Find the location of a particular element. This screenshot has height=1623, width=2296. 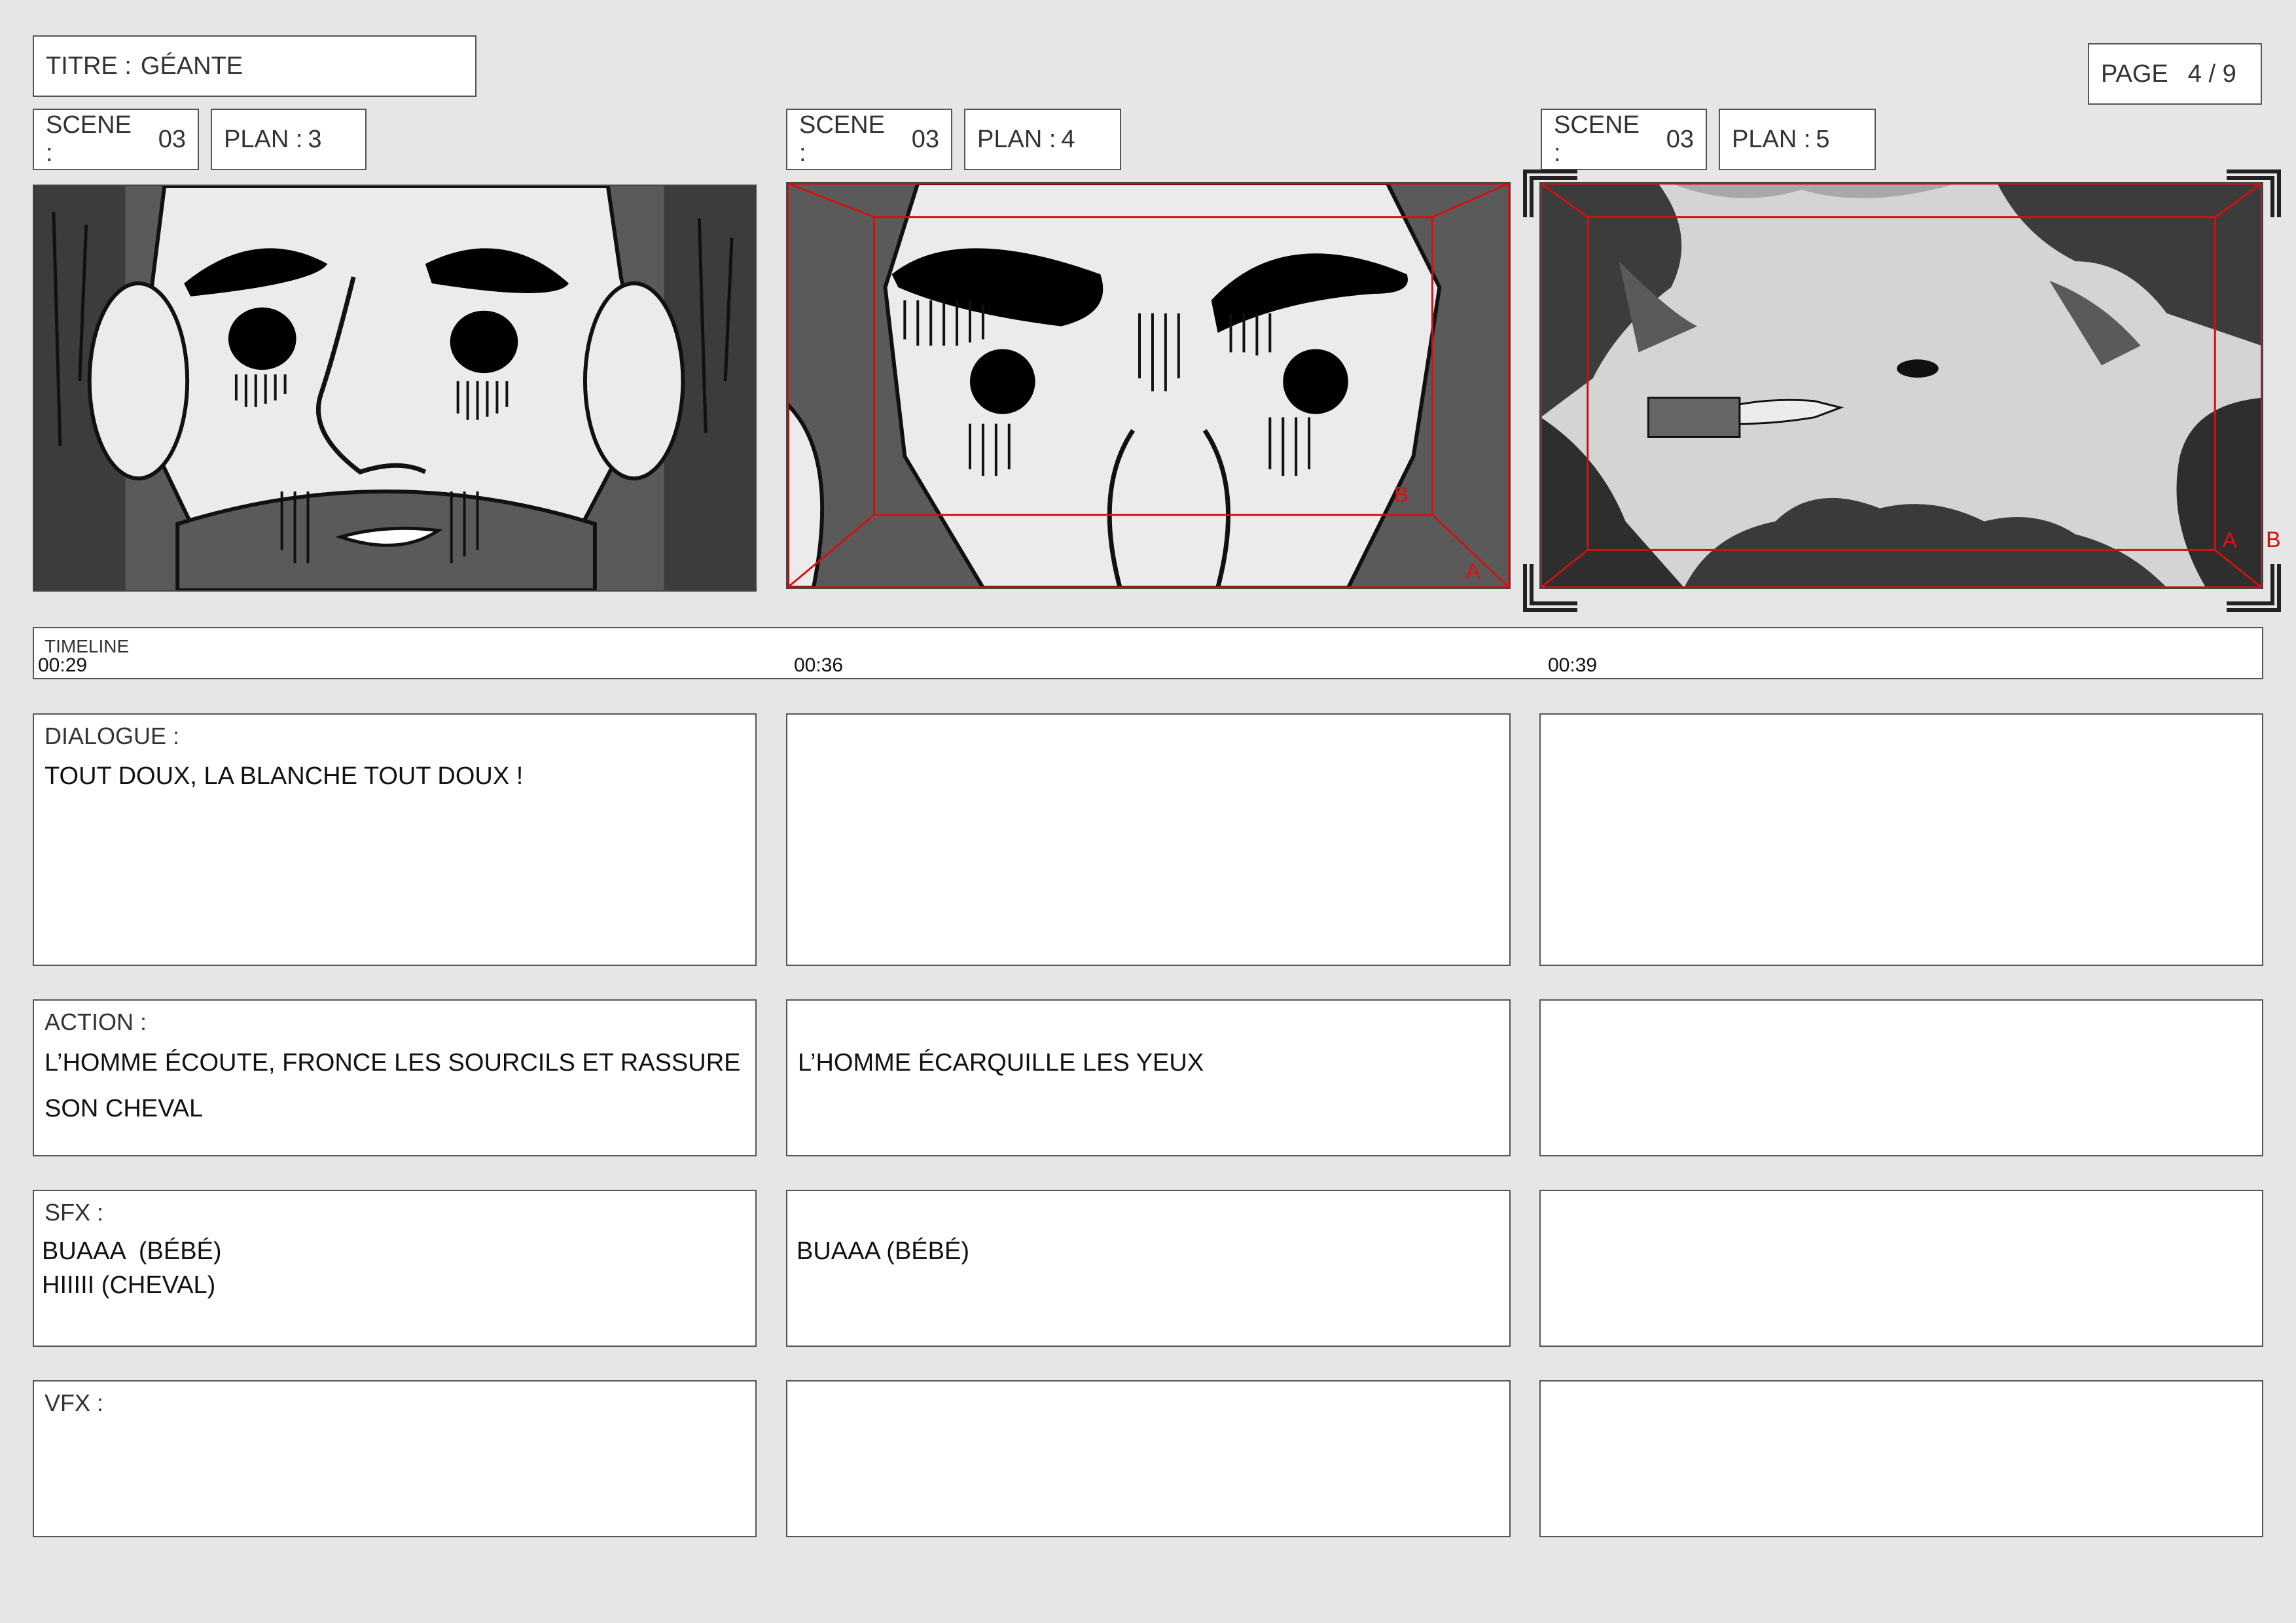

plan-box-1: PLAN : 3 is located at coordinates (289, 139).